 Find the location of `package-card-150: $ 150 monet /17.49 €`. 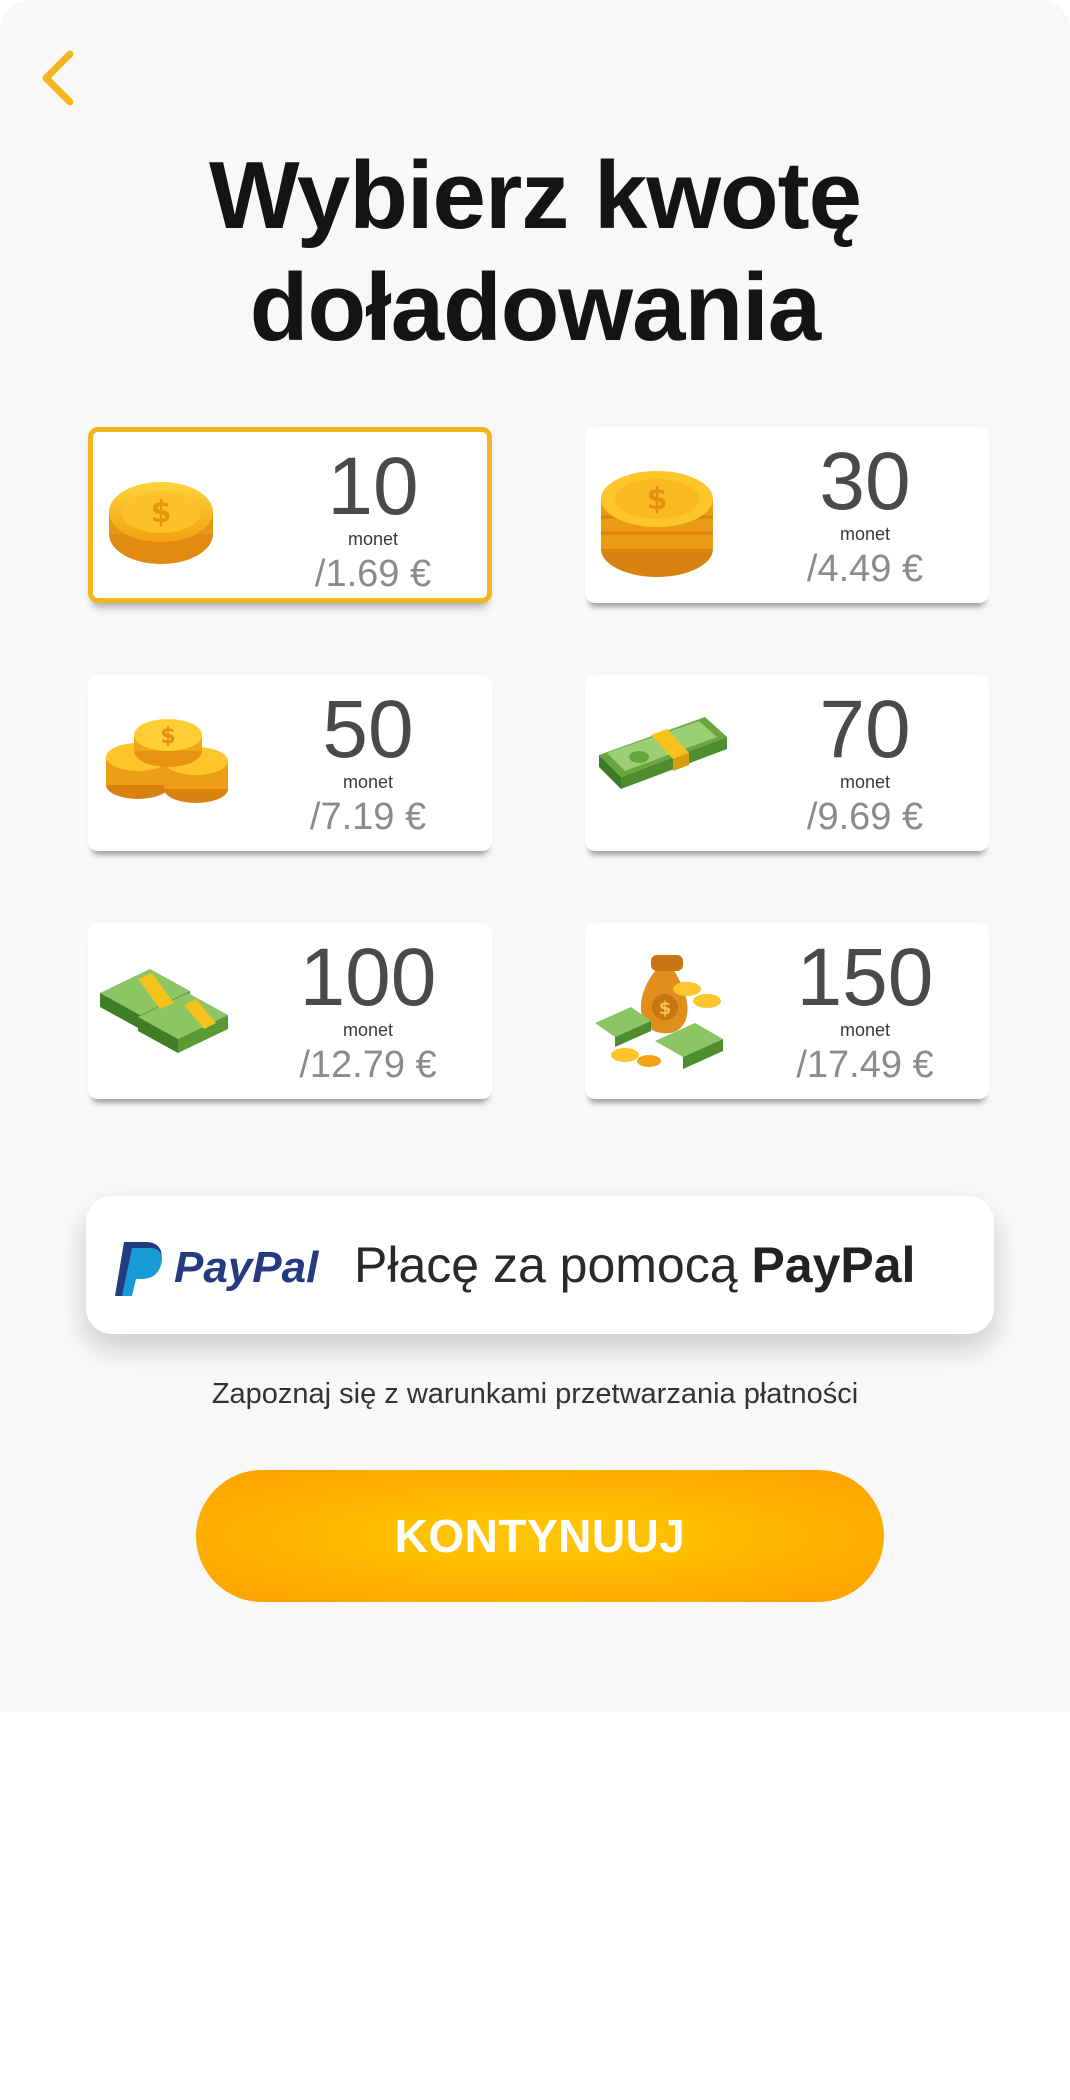

package-card-150: $ 150 monet /17.49 € is located at coordinates (787, 1011).